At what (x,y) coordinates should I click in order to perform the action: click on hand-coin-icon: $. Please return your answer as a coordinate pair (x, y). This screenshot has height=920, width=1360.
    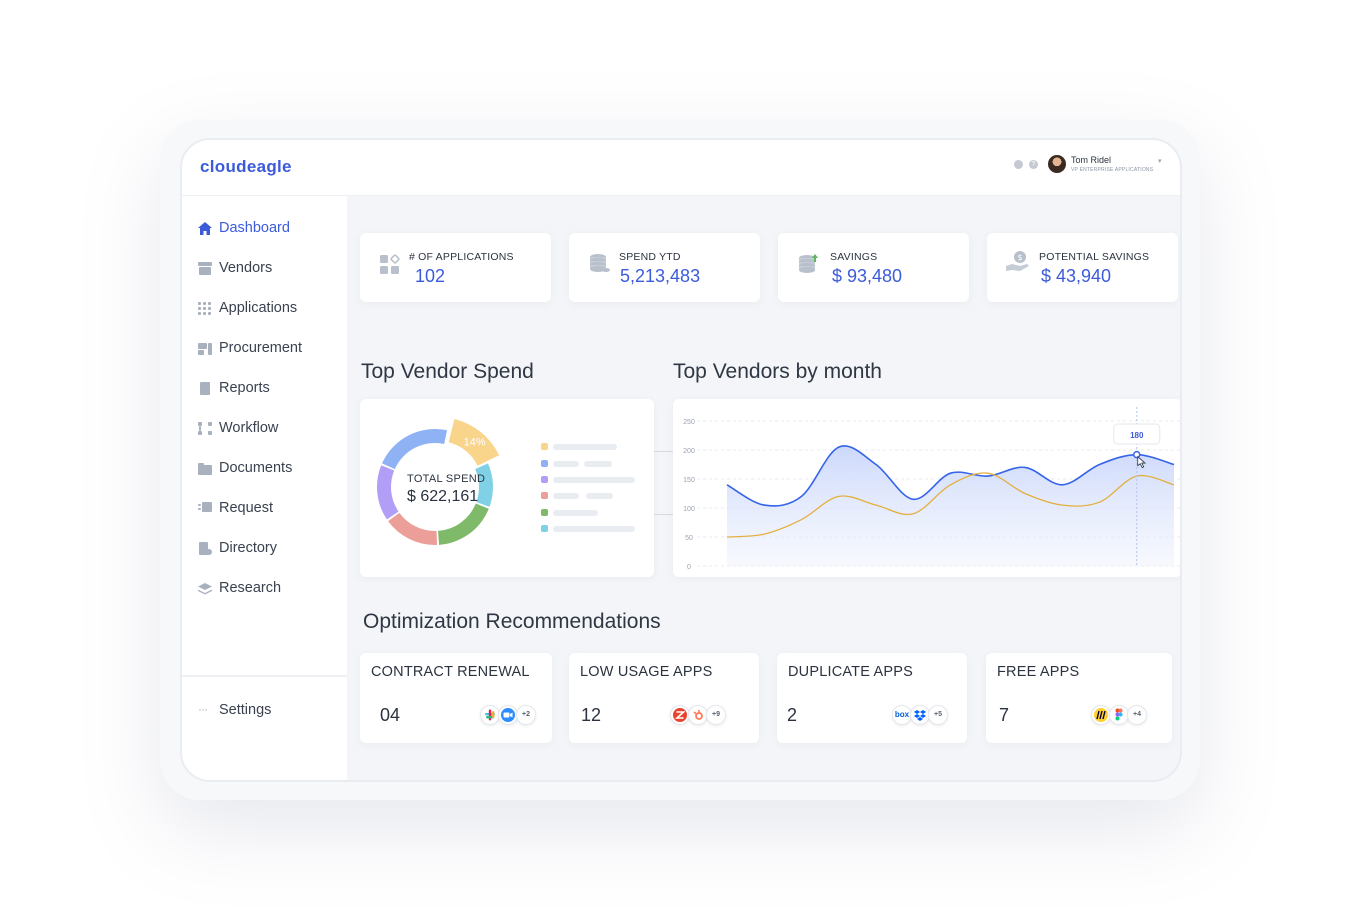
    Looking at the image, I should click on (1017, 261).